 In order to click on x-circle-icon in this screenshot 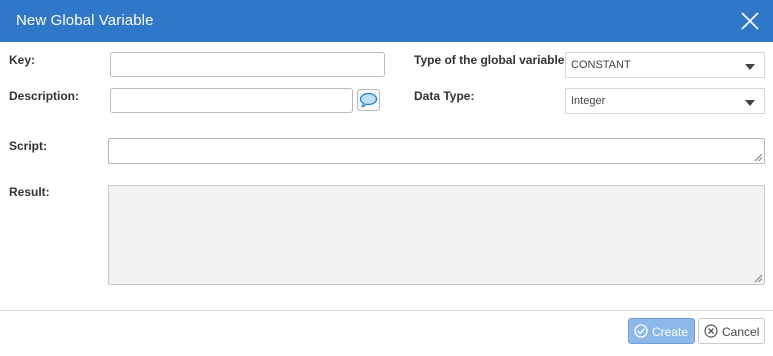, I will do `click(711, 331)`.